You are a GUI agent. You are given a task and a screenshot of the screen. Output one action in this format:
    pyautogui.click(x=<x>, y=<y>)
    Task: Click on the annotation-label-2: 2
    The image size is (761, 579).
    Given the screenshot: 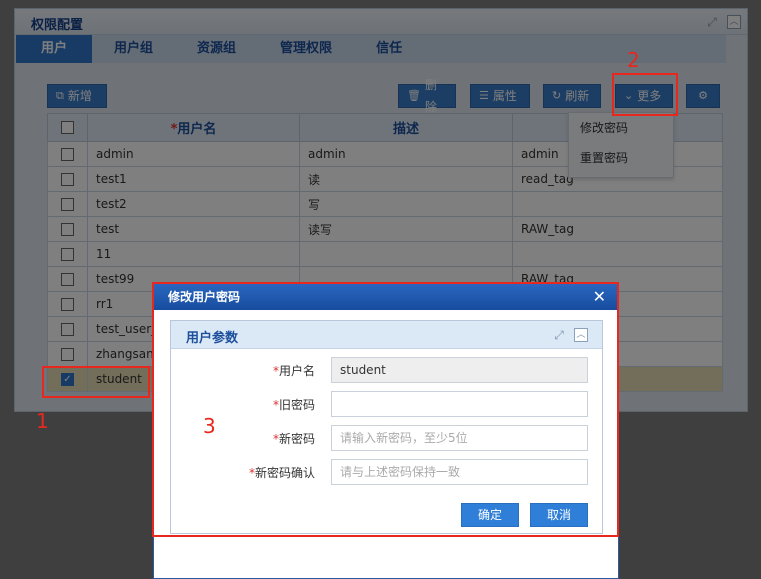 What is the action you would take?
    pyautogui.click(x=633, y=60)
    